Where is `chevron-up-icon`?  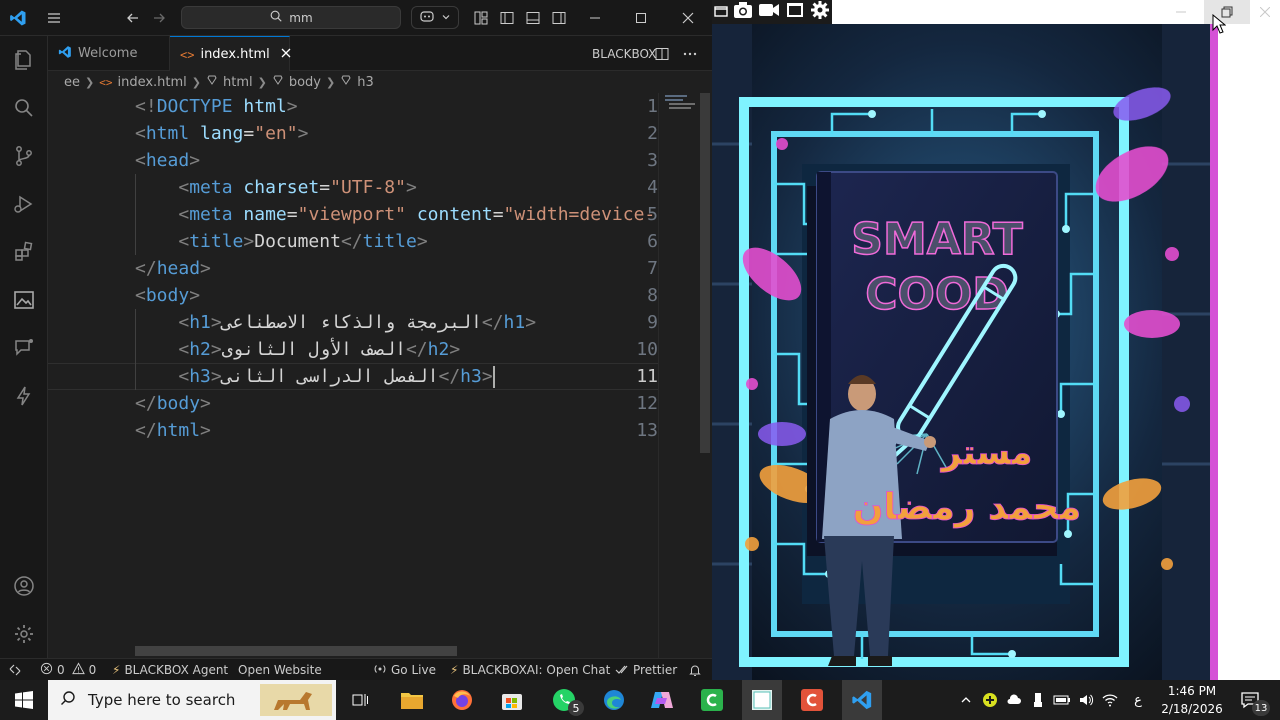 chevron-up-icon is located at coordinates (966, 700).